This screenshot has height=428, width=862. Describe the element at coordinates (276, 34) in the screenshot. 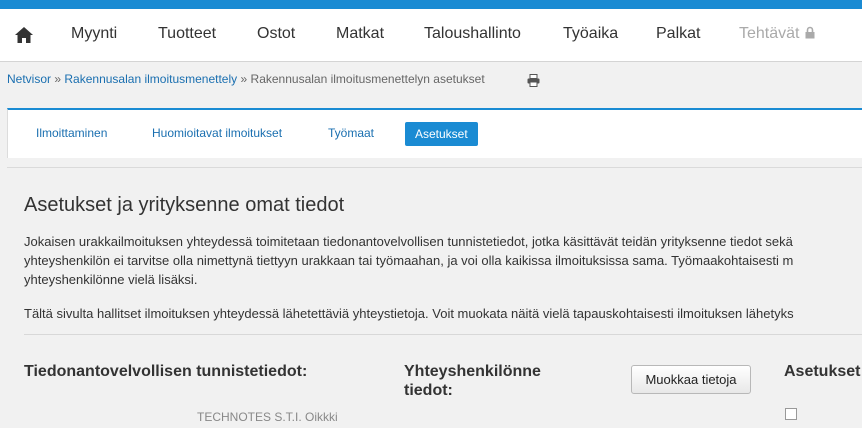

I see `nav-item-ostot: Ostot` at that location.